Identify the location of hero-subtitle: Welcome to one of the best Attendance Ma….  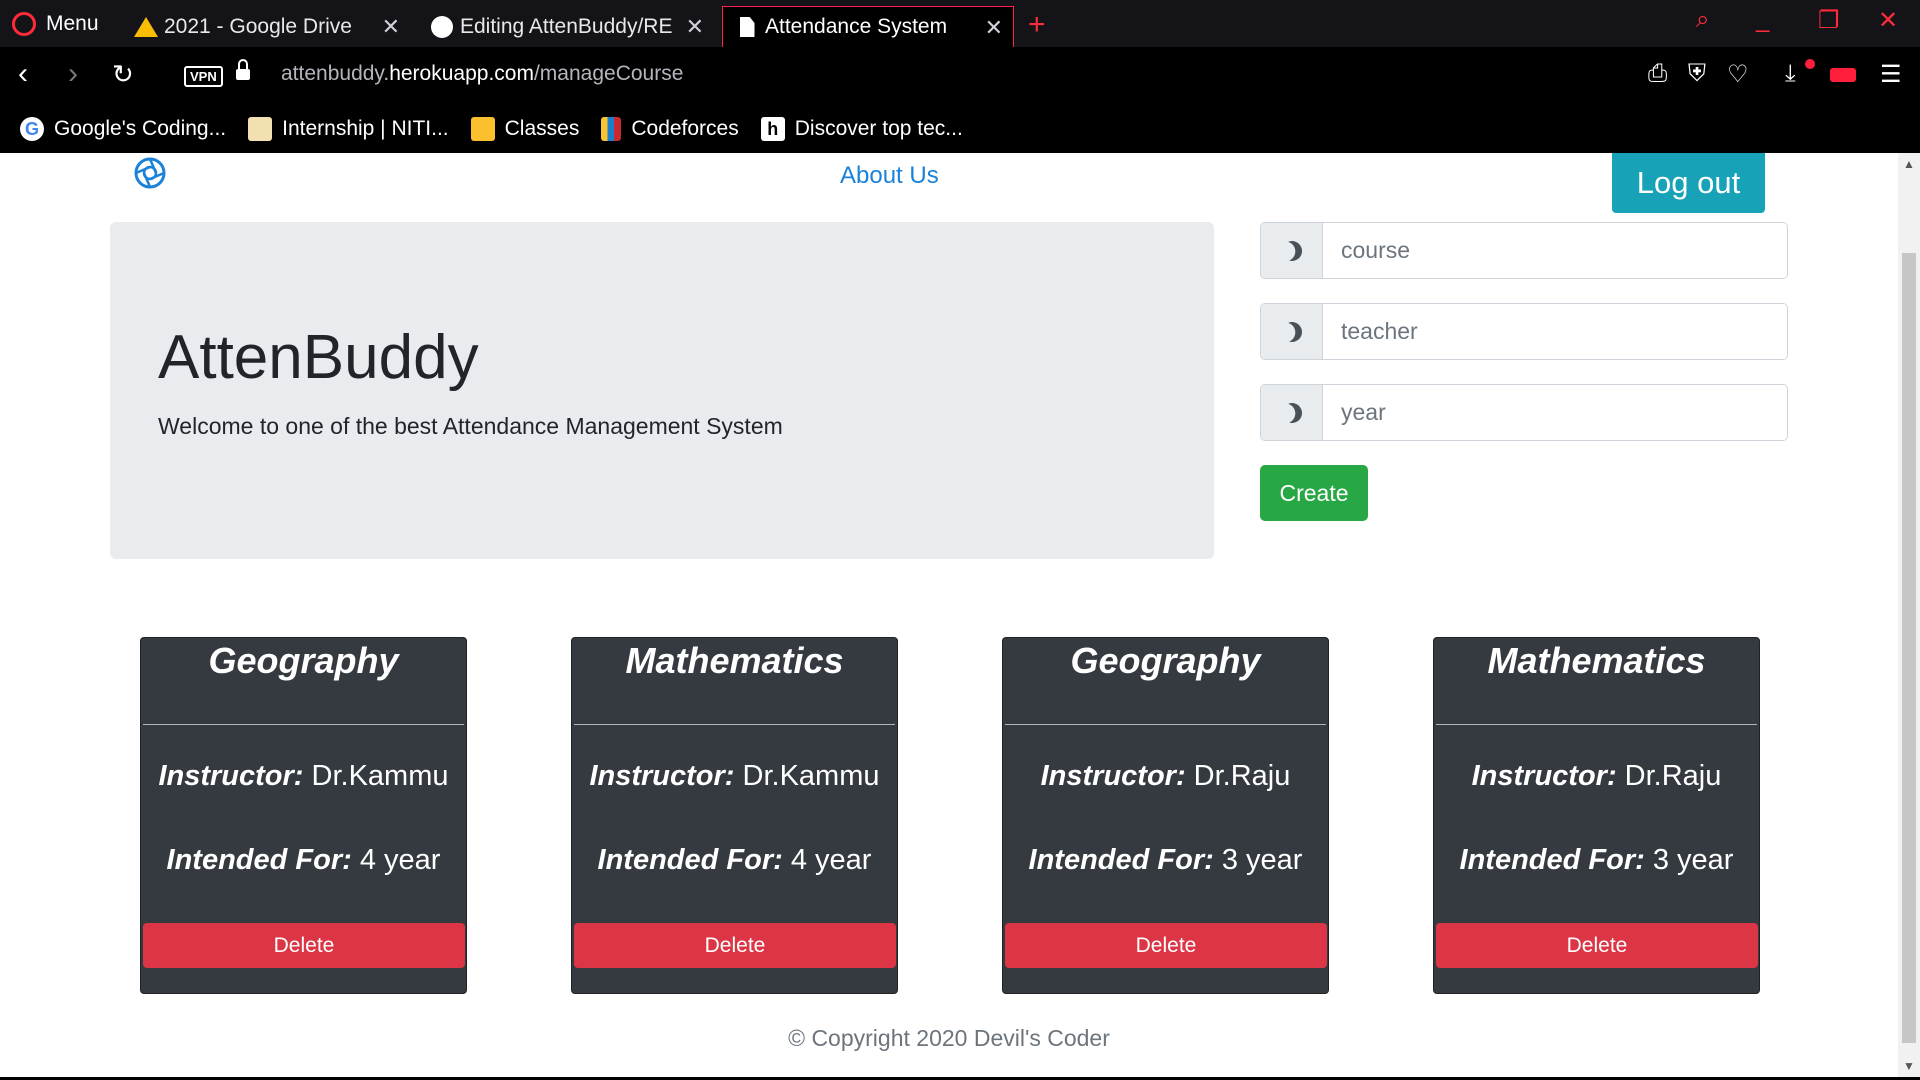
(470, 426).